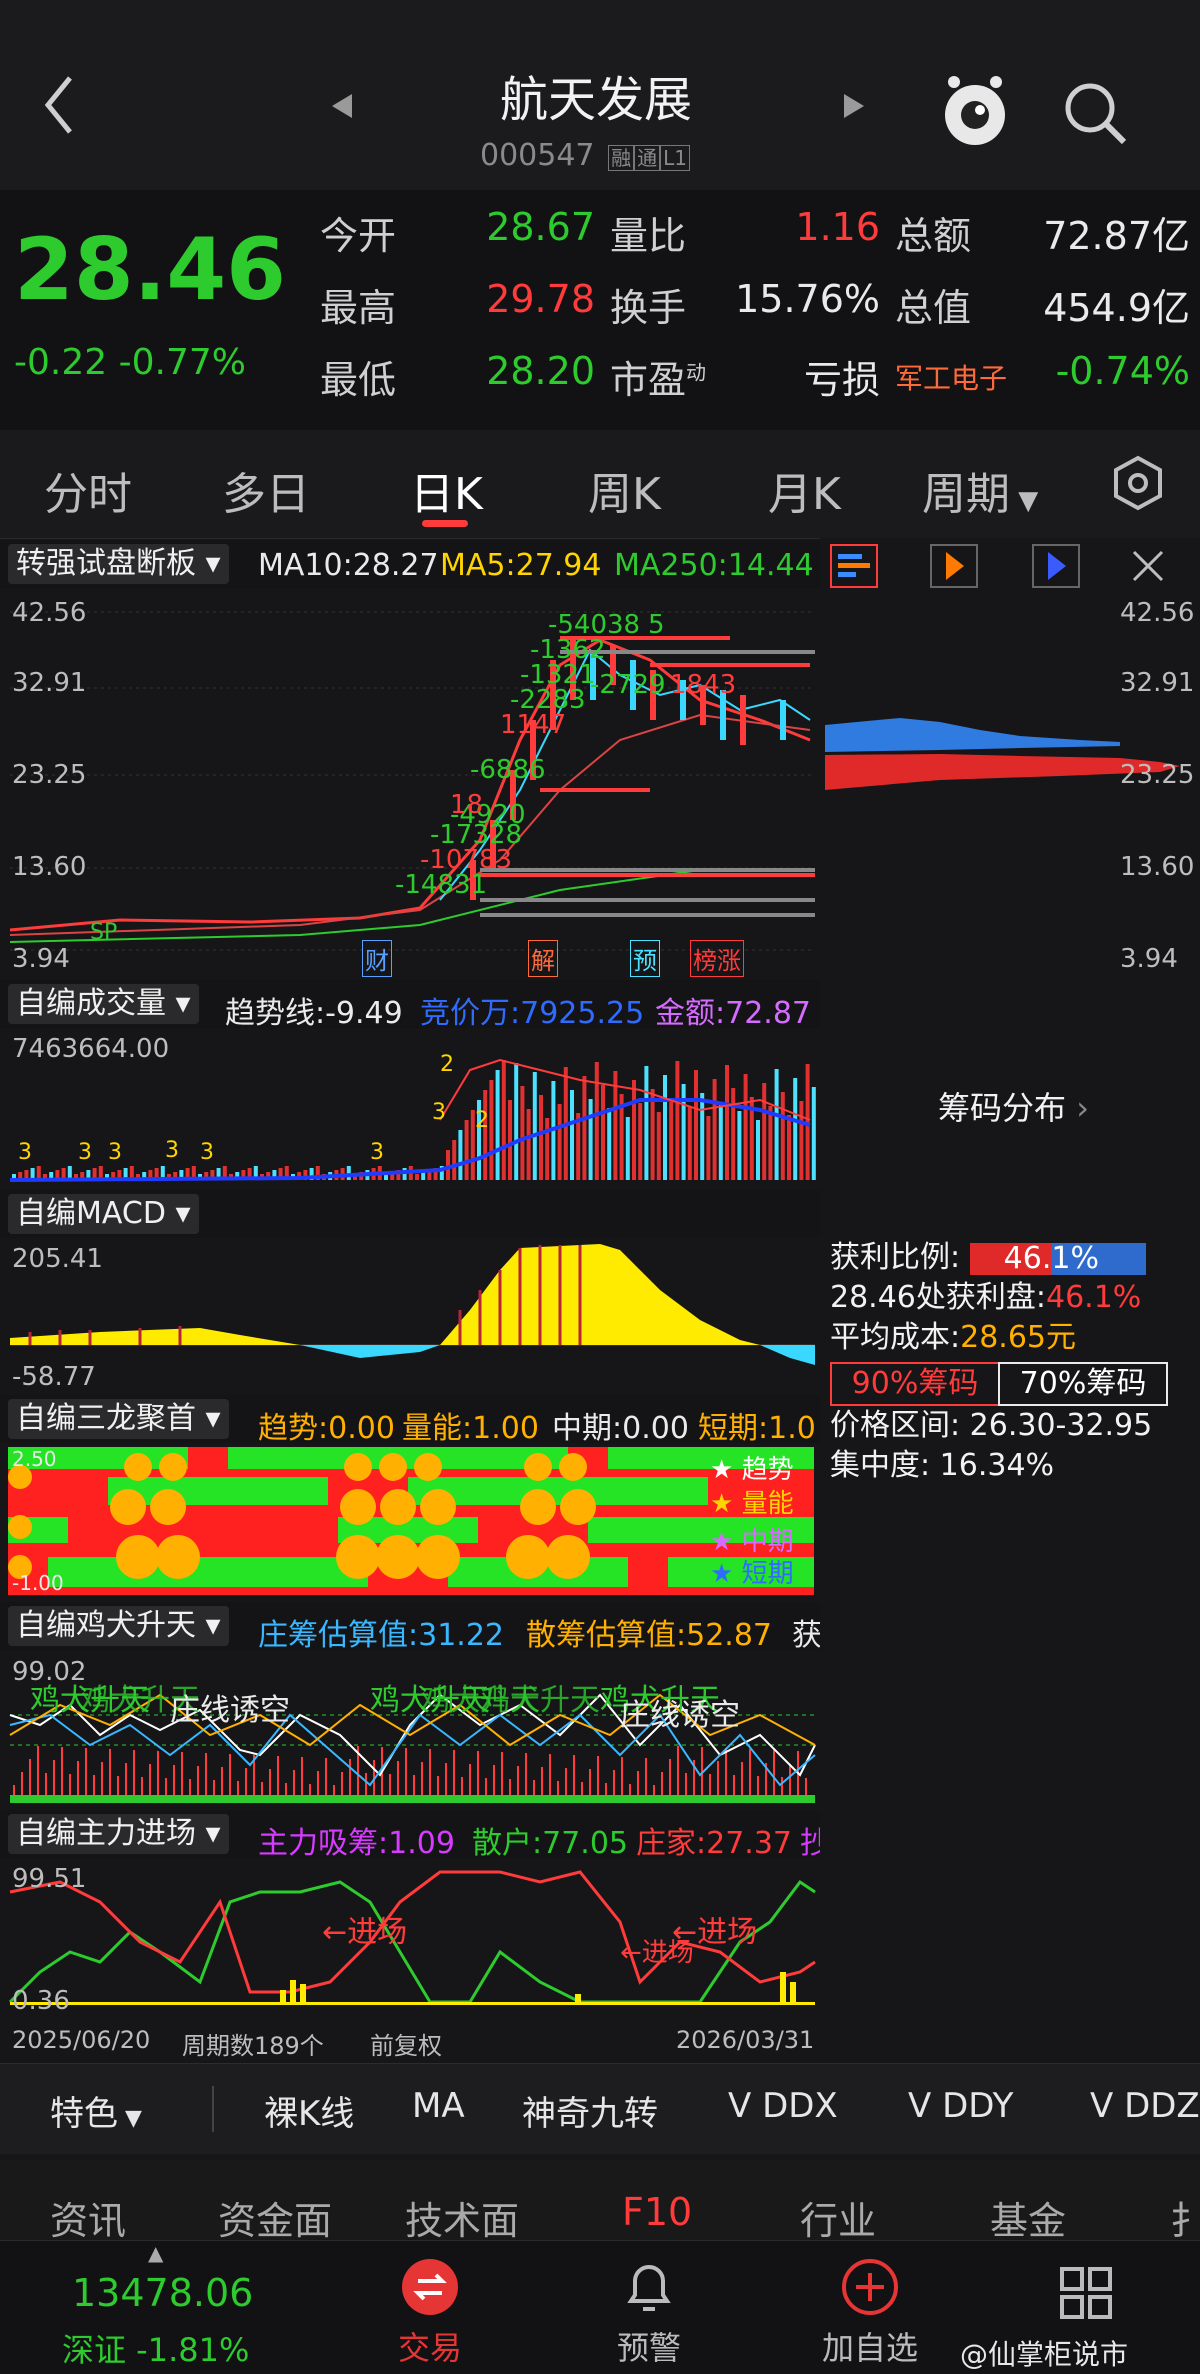  I want to click on event-tag-yu: 预, so click(645, 958).